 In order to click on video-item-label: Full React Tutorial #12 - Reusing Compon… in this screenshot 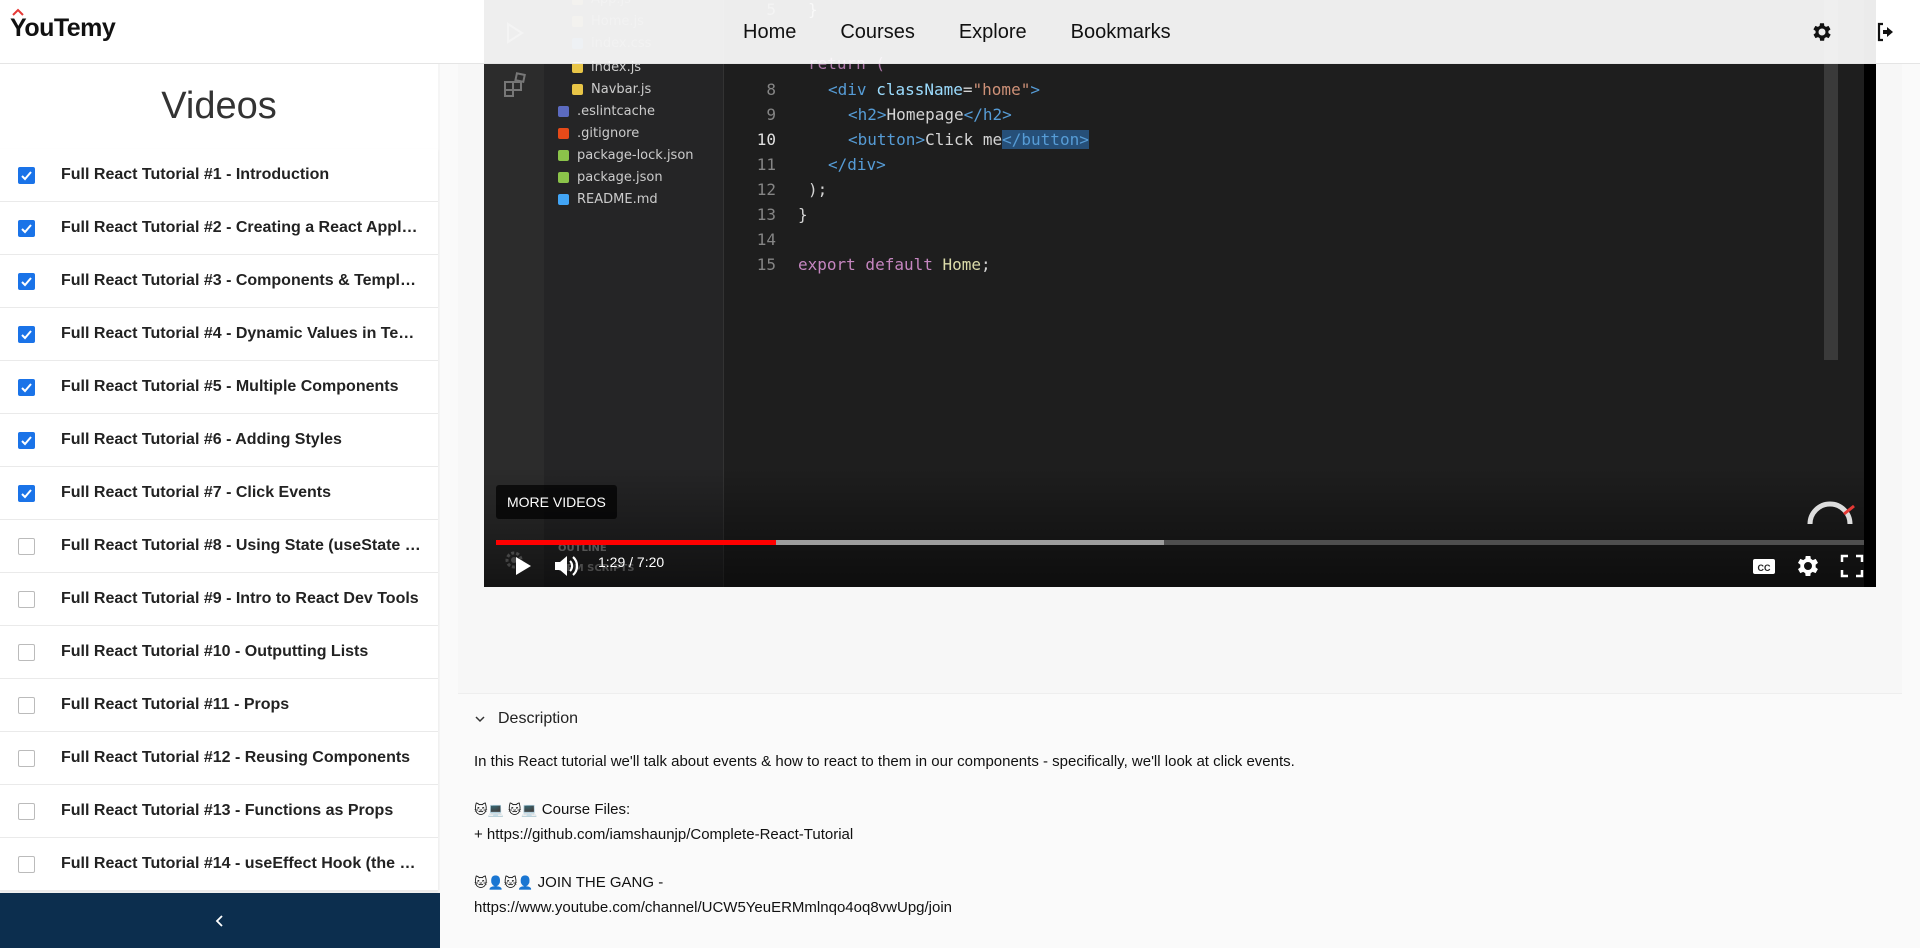, I will do `click(236, 757)`.